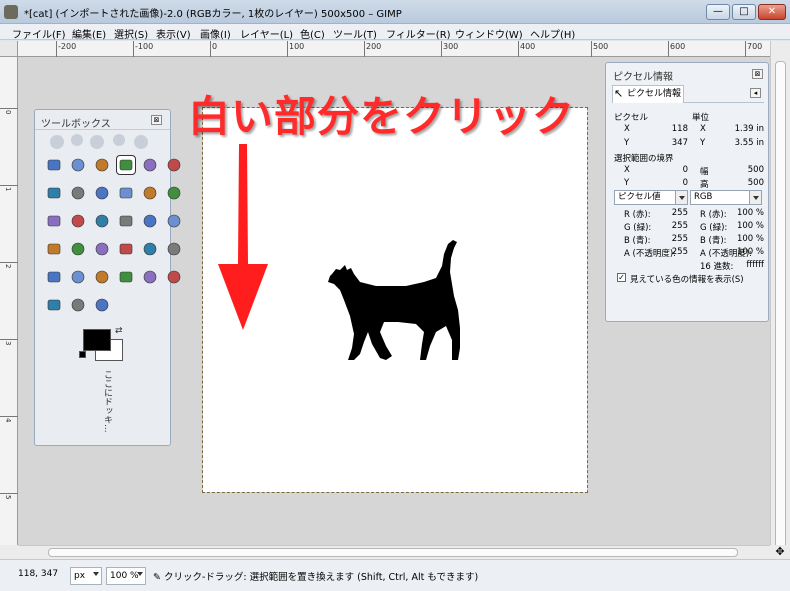  What do you see at coordinates (89, 33) in the screenshot?
I see `menu-edit: 編集(E)` at bounding box center [89, 33].